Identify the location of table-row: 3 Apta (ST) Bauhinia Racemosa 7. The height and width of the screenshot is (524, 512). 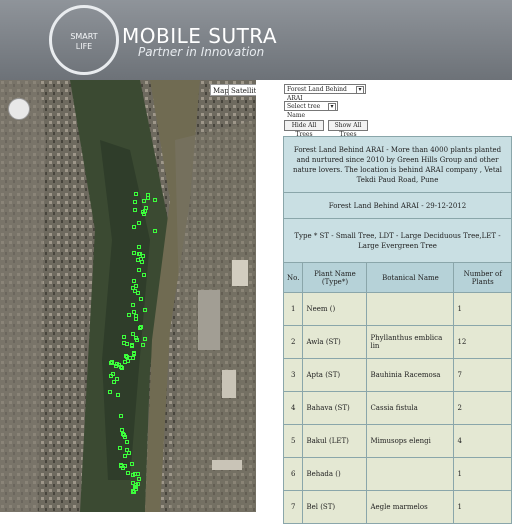
(397, 375).